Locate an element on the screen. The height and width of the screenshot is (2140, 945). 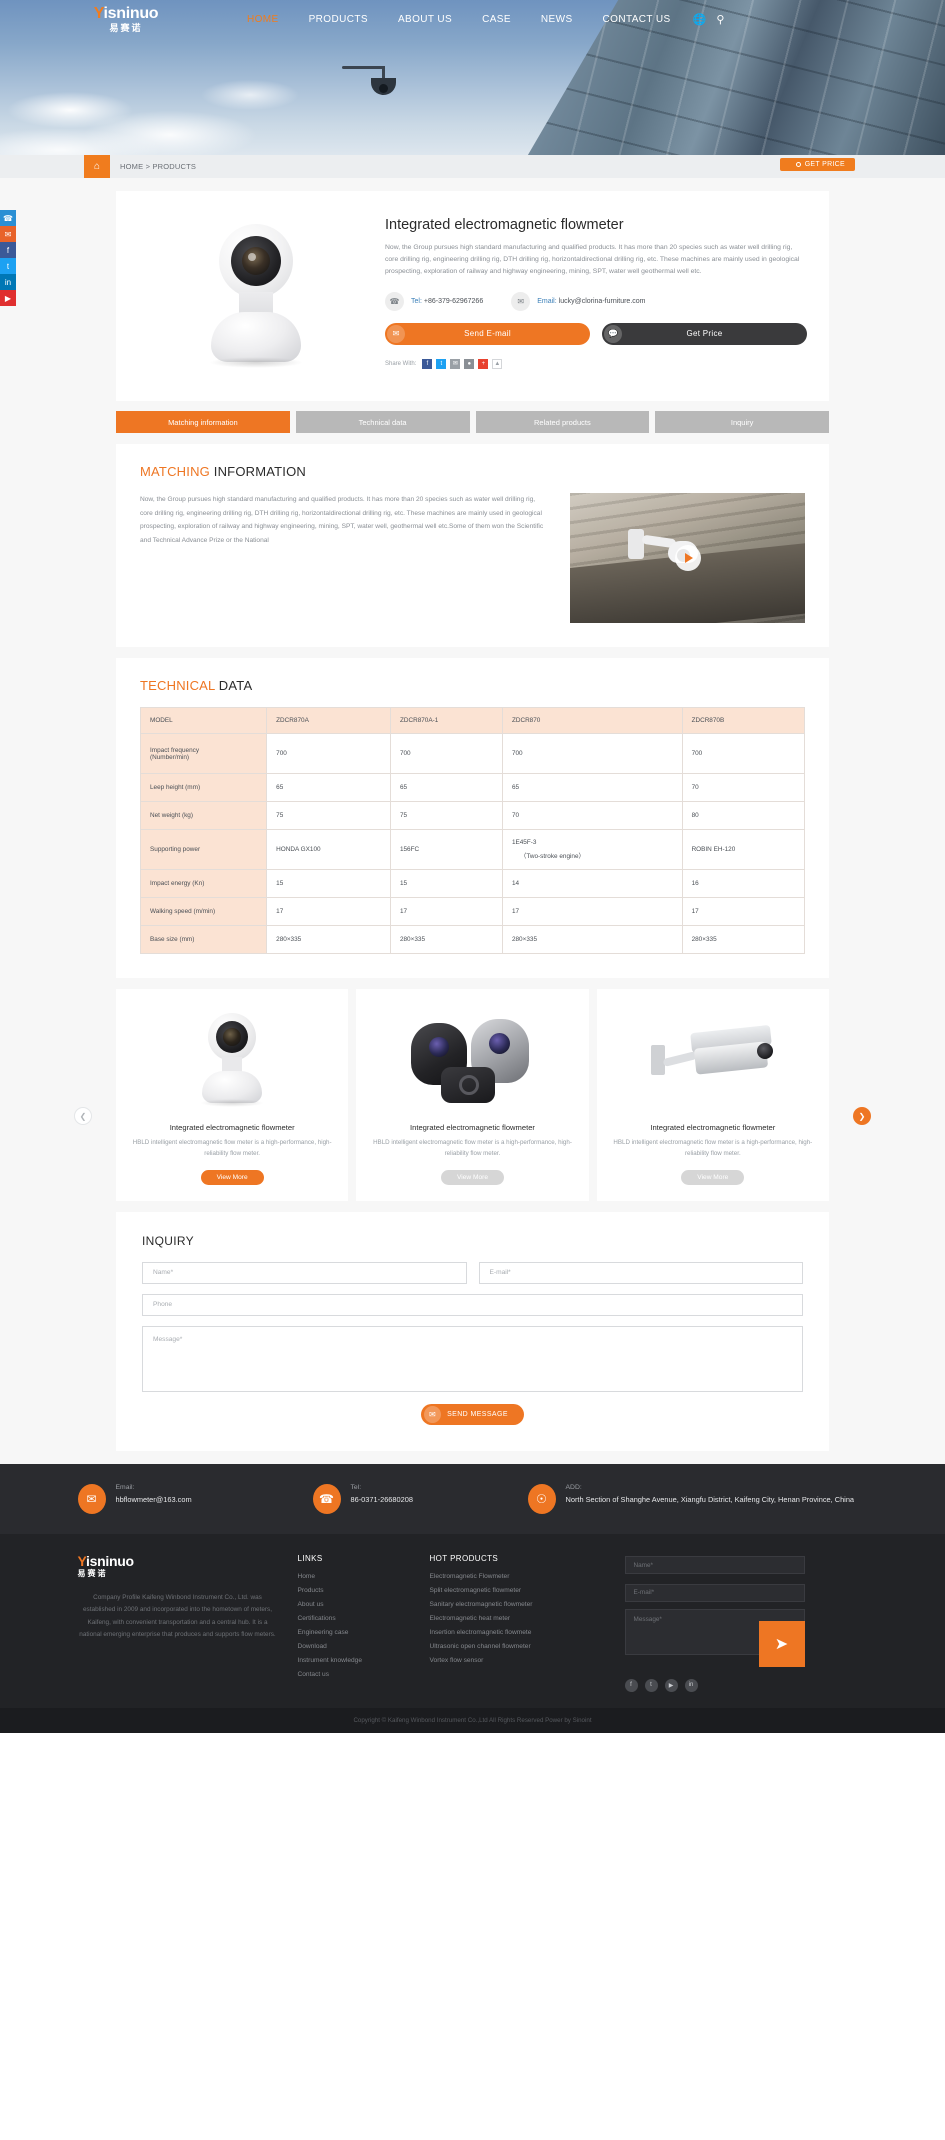
footer-link-about-us: About us is located at coordinates (354, 1604).